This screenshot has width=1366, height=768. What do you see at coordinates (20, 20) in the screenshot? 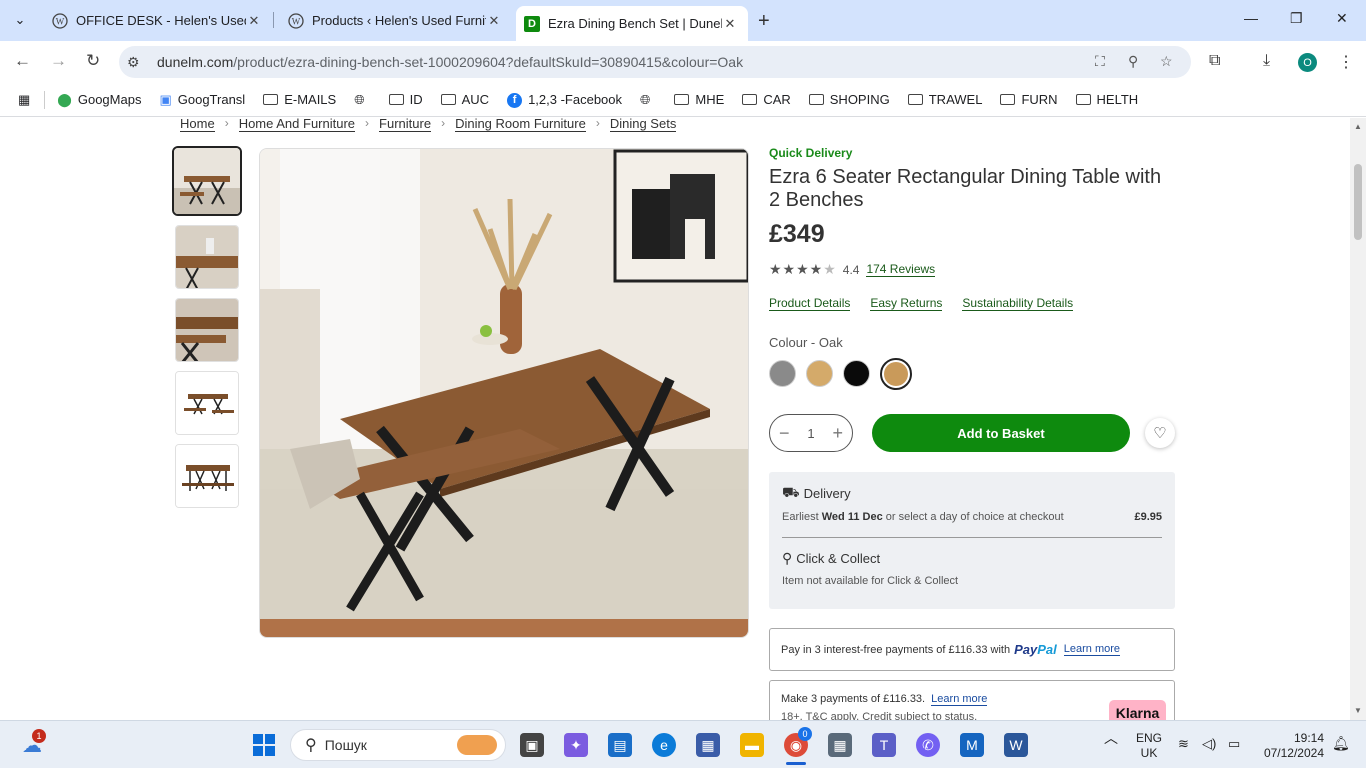
I see `tab-search-icon: ⌄` at bounding box center [20, 20].